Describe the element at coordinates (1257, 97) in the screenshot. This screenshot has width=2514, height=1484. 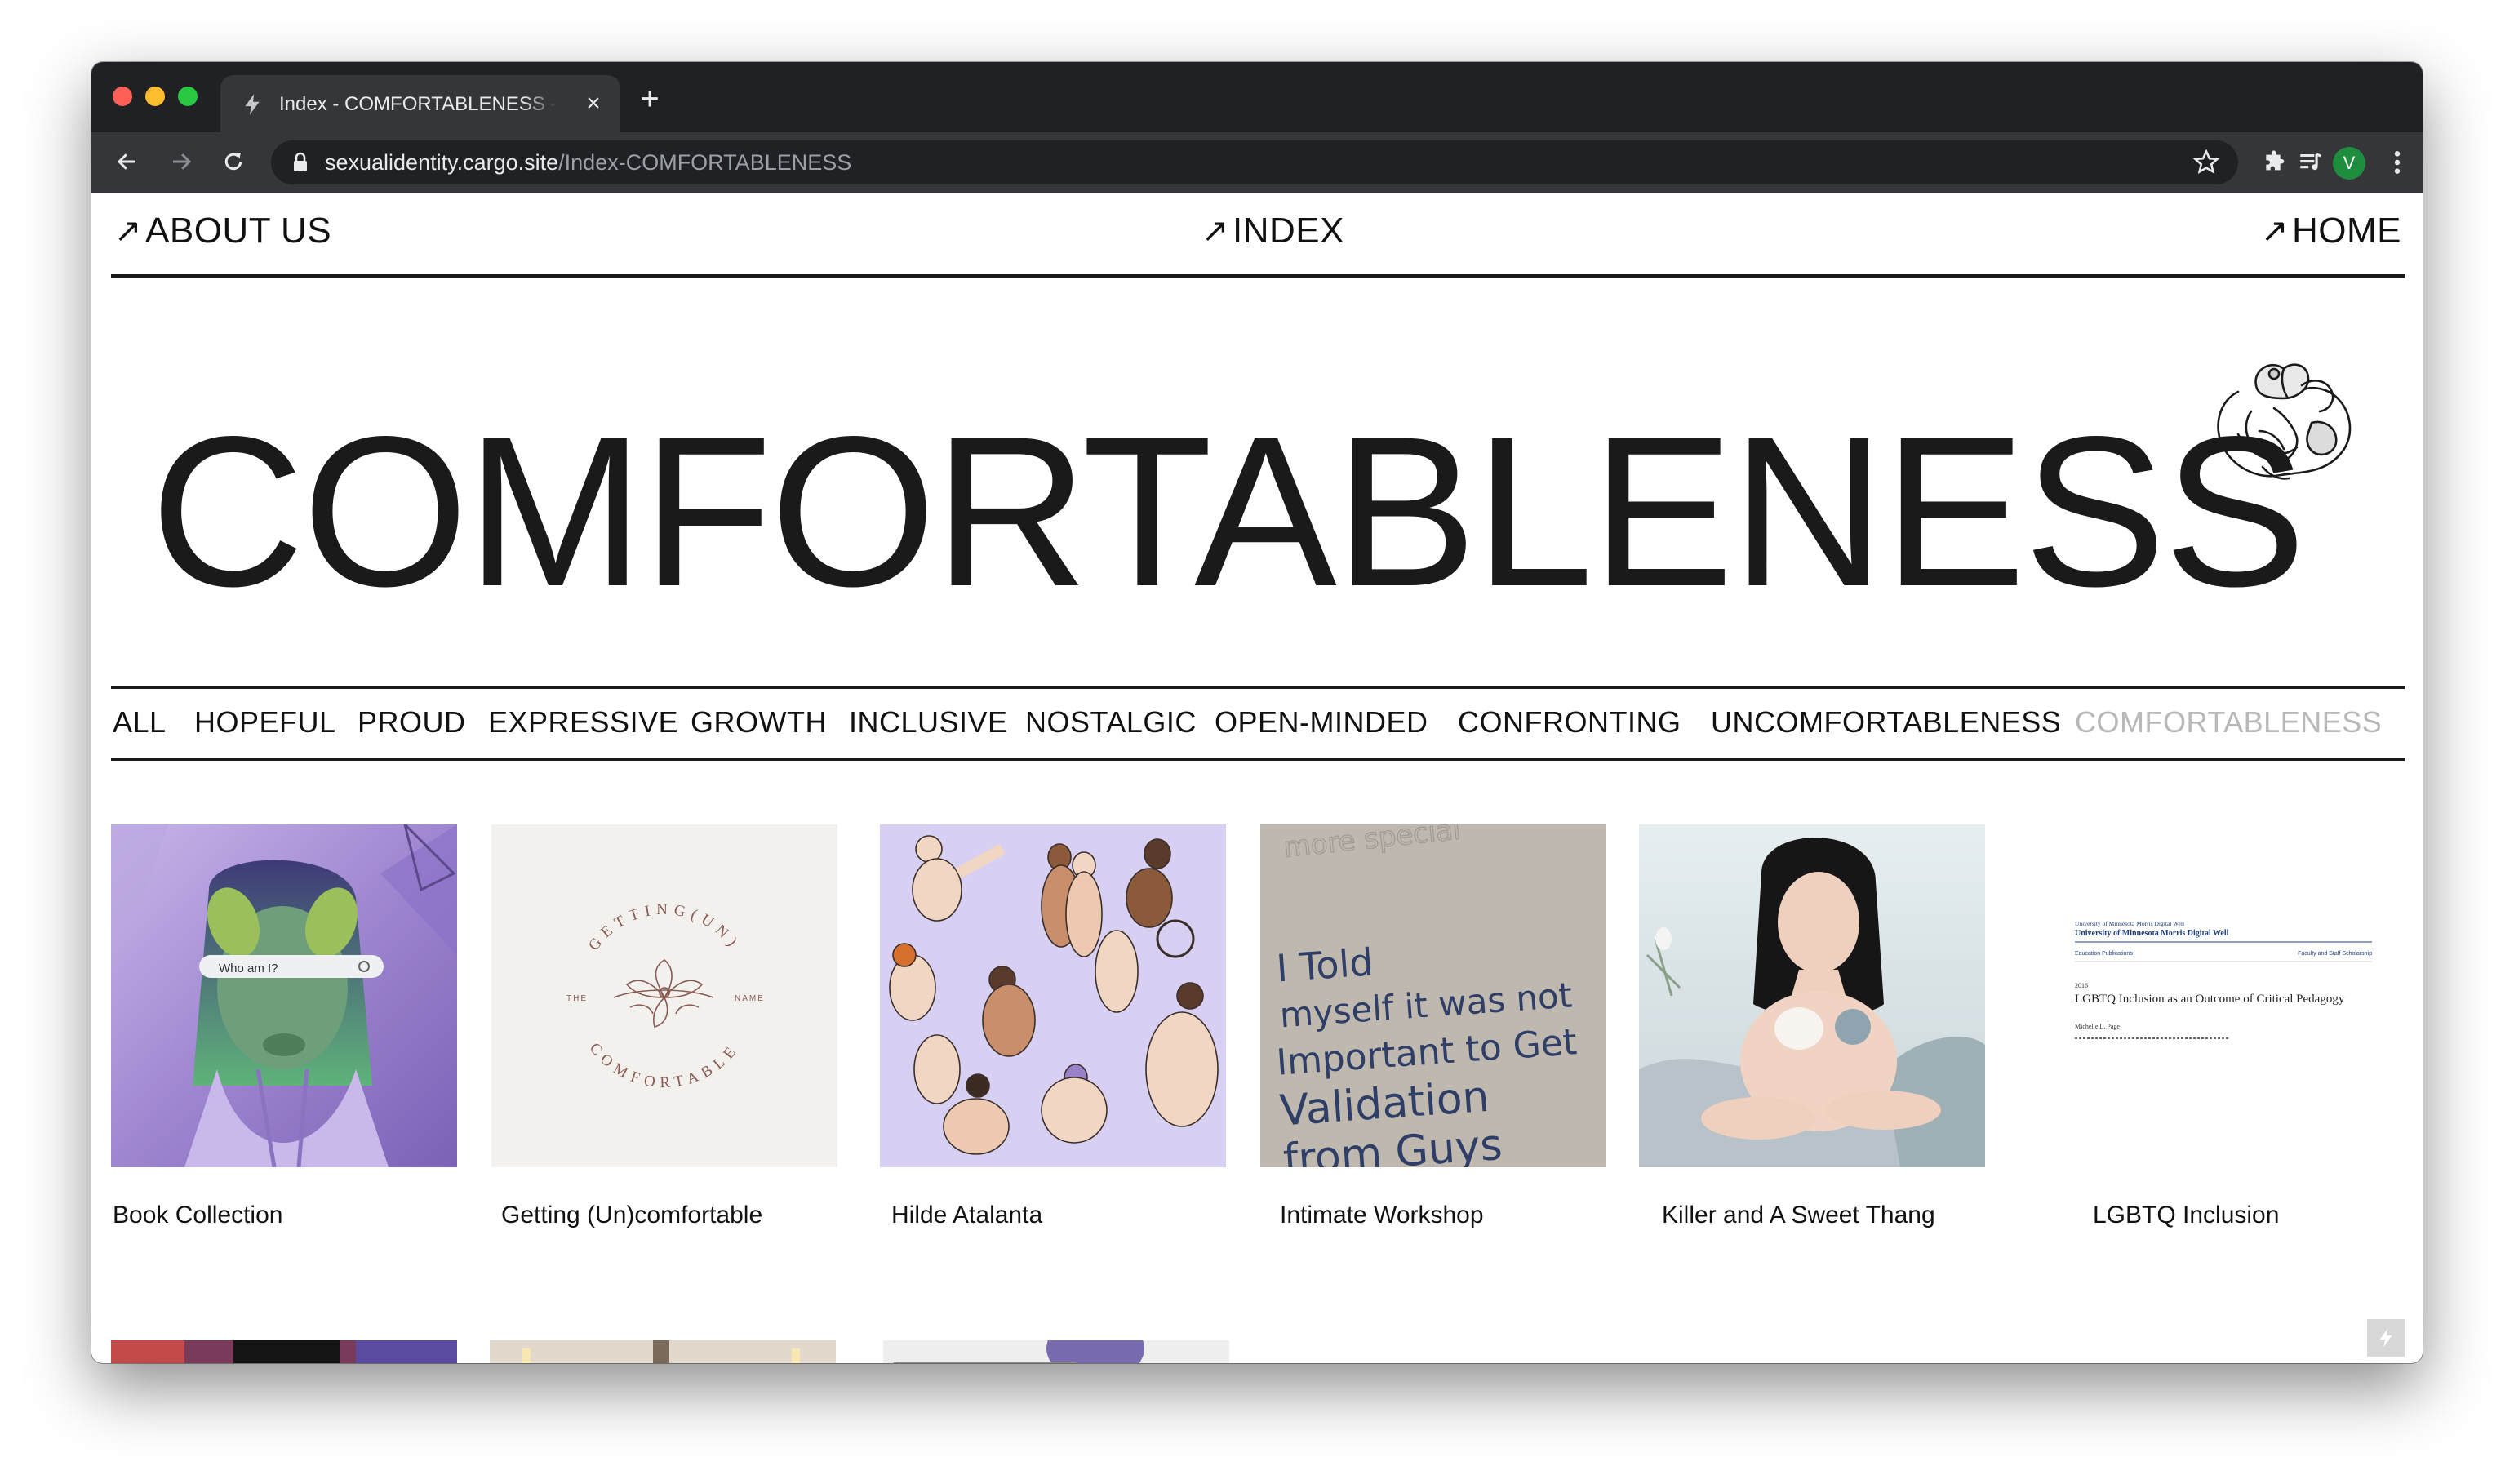
I see `tab-strip: Index - COMFORTABLENESS - × +` at that location.